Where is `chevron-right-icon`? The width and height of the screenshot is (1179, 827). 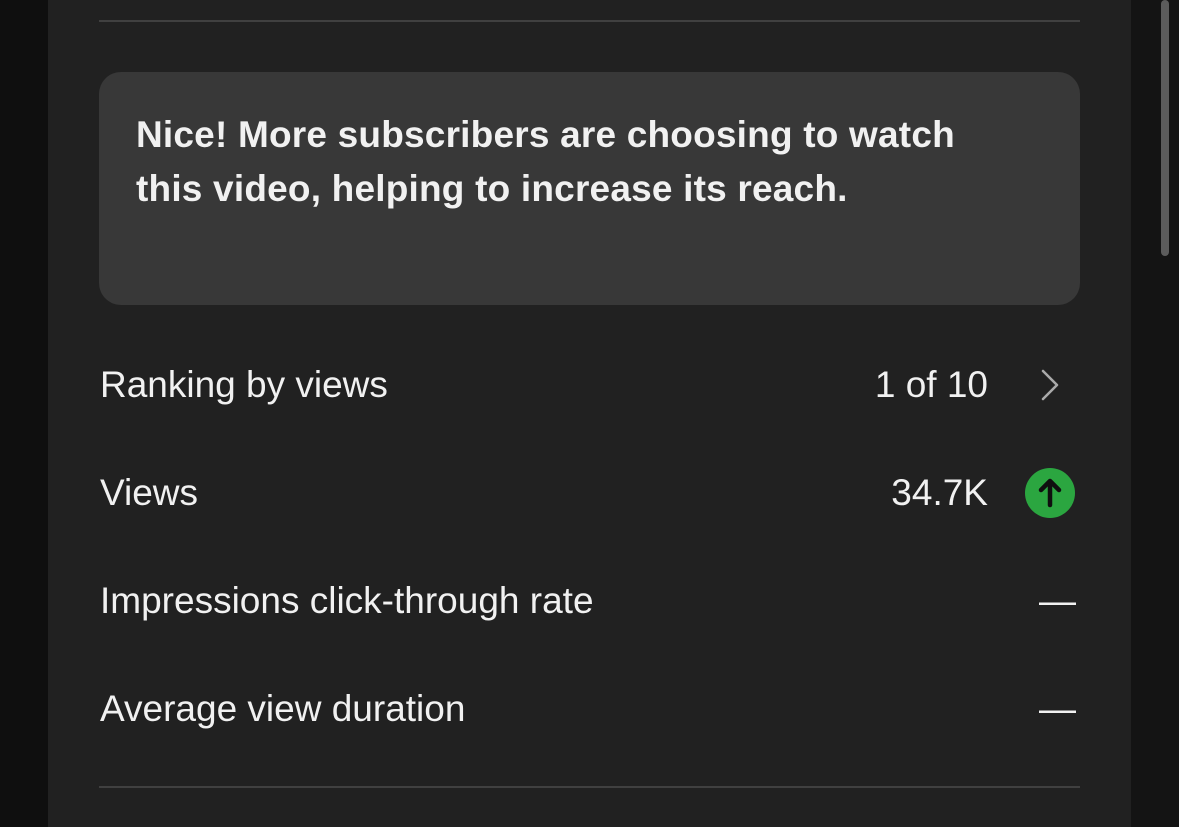
chevron-right-icon is located at coordinates (1050, 385).